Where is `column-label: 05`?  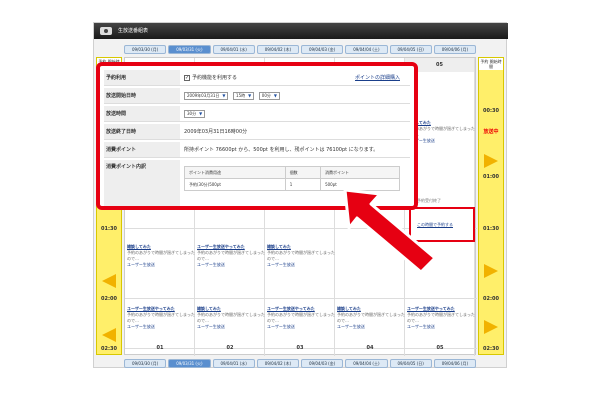
column-label: 05 is located at coordinates (440, 348).